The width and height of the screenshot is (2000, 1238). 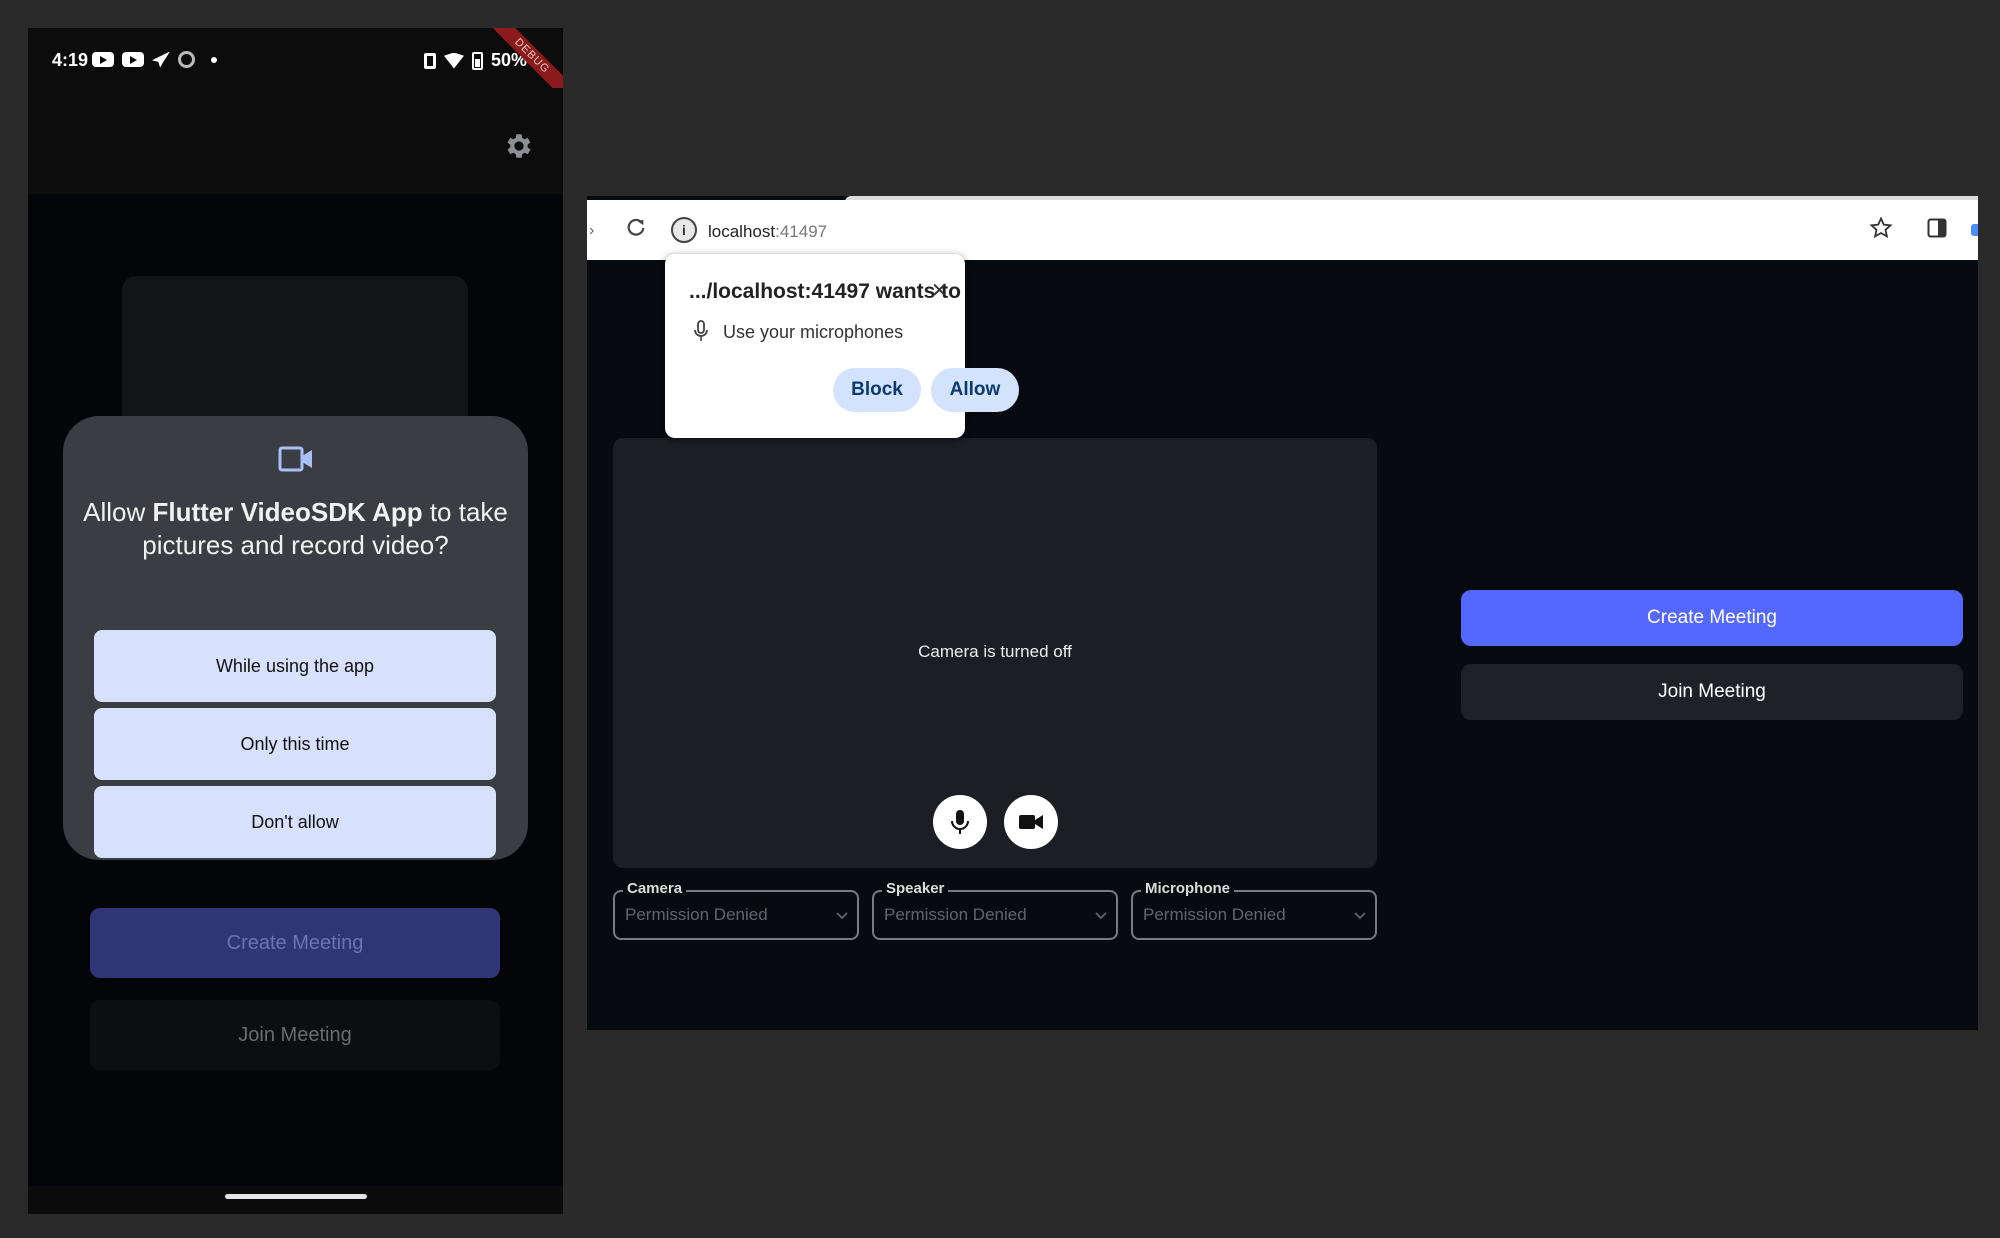 What do you see at coordinates (453, 60) in the screenshot?
I see `wifi-icon` at bounding box center [453, 60].